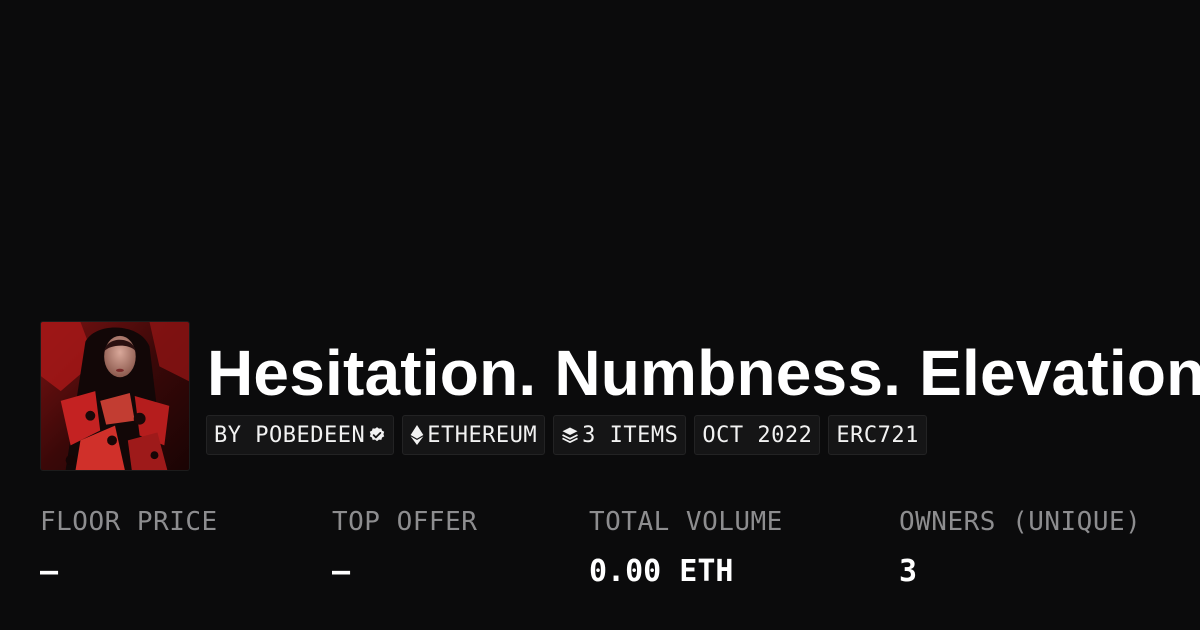 Image resolution: width=1200 pixels, height=630 pixels. Describe the element at coordinates (405, 522) in the screenshot. I see `top-offer-label: TOP OFFER` at that location.